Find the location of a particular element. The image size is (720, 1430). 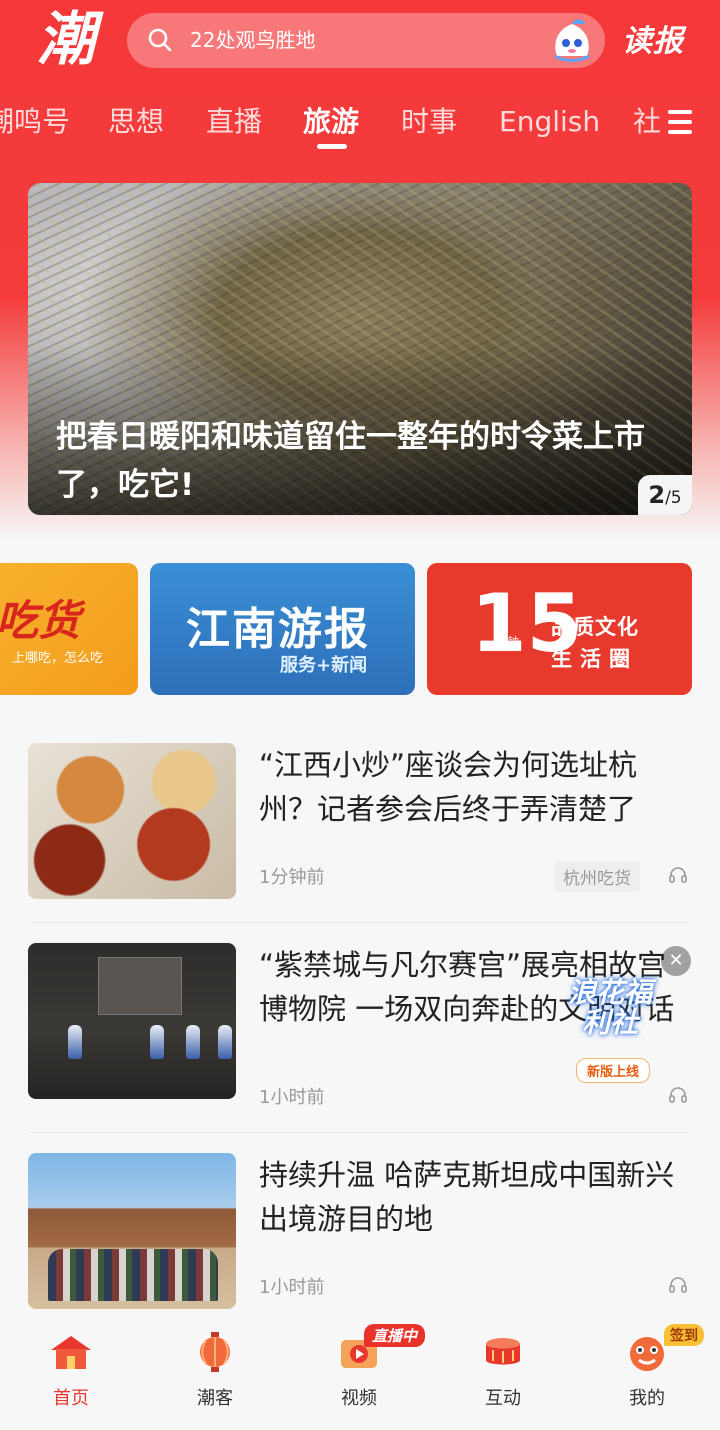

lantern-icon is located at coordinates (215, 1352).